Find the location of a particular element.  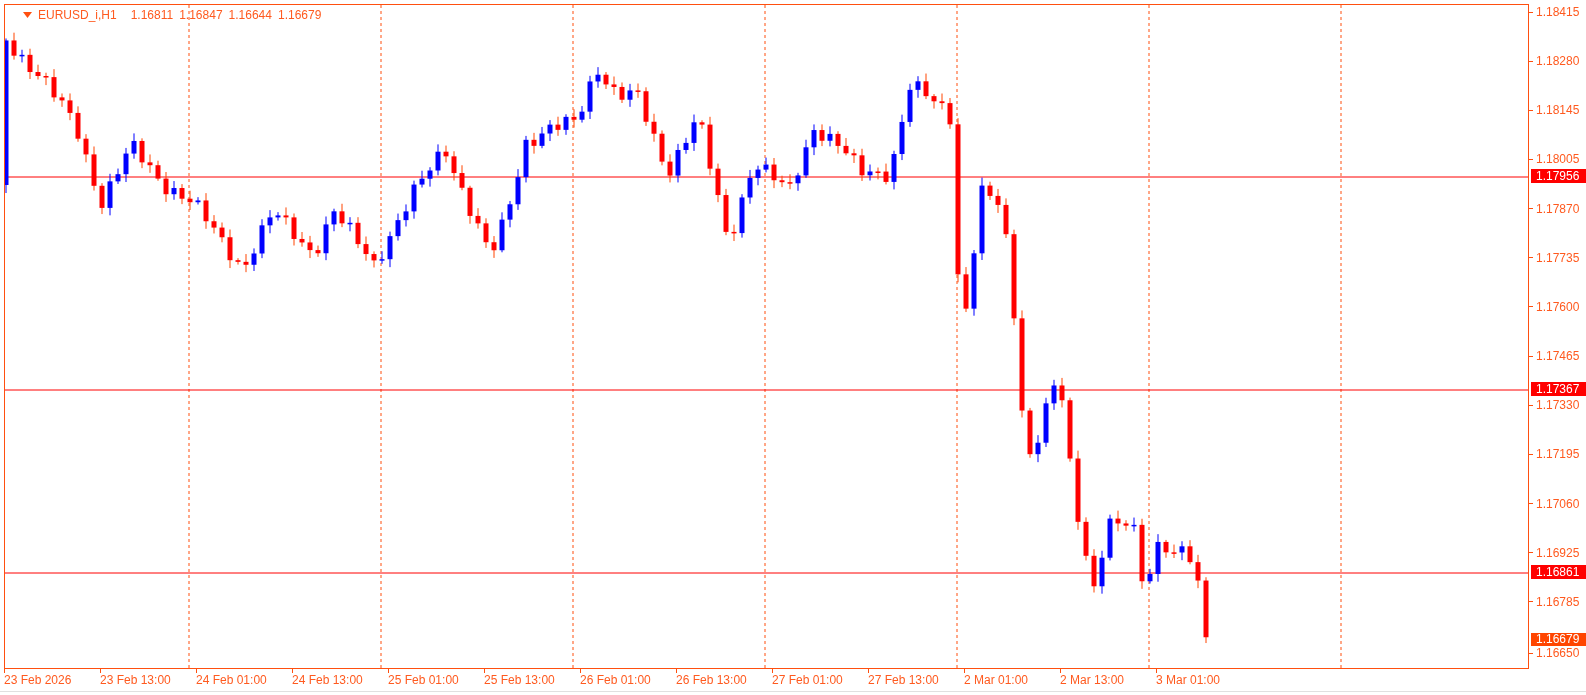

price-label: 1.16650 is located at coordinates (1558, 653).